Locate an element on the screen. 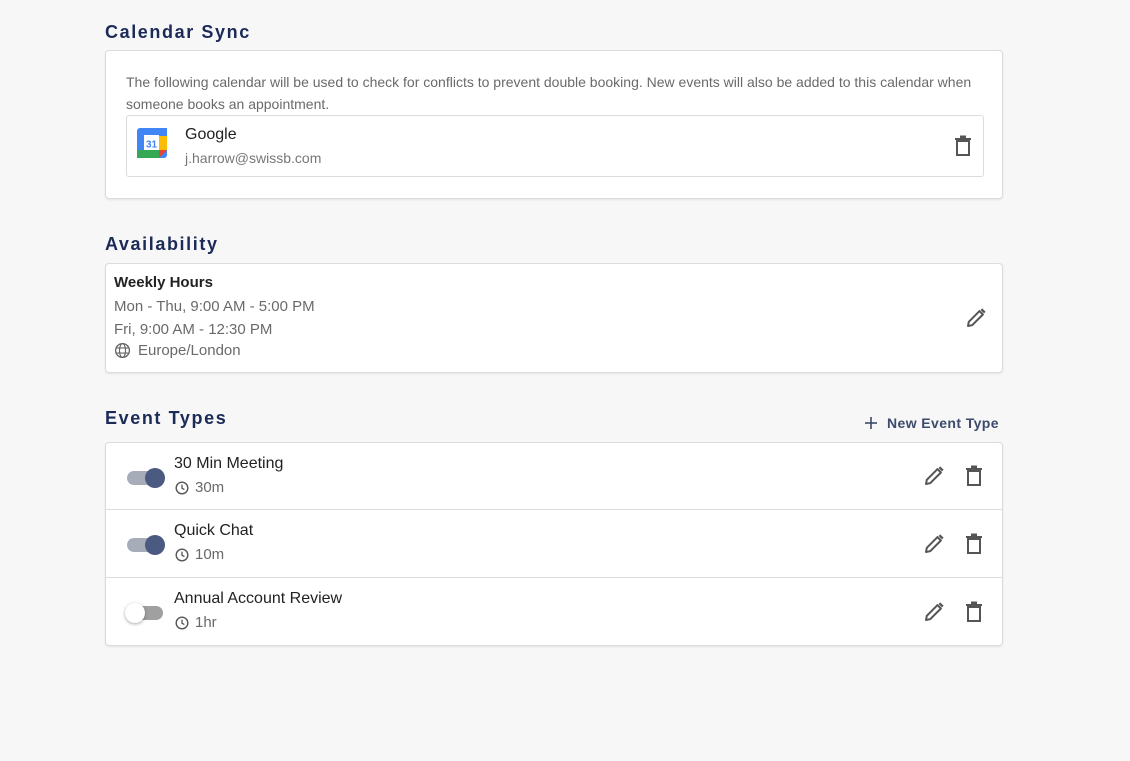 Image resolution: width=1130 pixels, height=761 pixels. calendar-sync-title: Calendar Sync is located at coordinates (178, 32).